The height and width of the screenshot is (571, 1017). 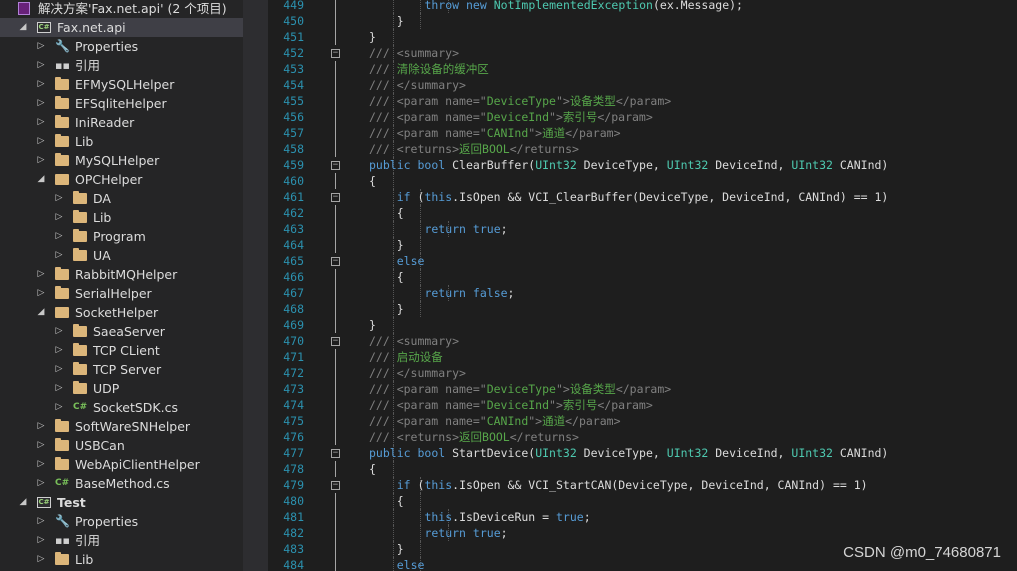 What do you see at coordinates (121, 388) in the screenshot?
I see `tree-item: ▷ UDP` at bounding box center [121, 388].